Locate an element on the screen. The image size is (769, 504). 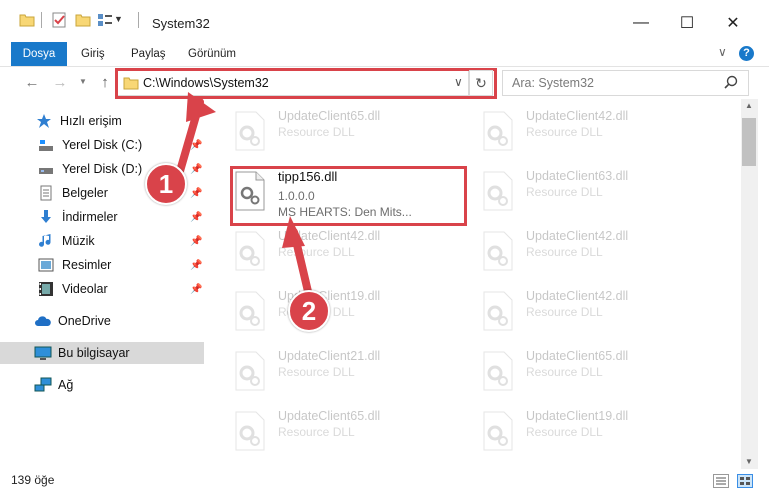
tab-home: Giriş is located at coordinates (93, 54).